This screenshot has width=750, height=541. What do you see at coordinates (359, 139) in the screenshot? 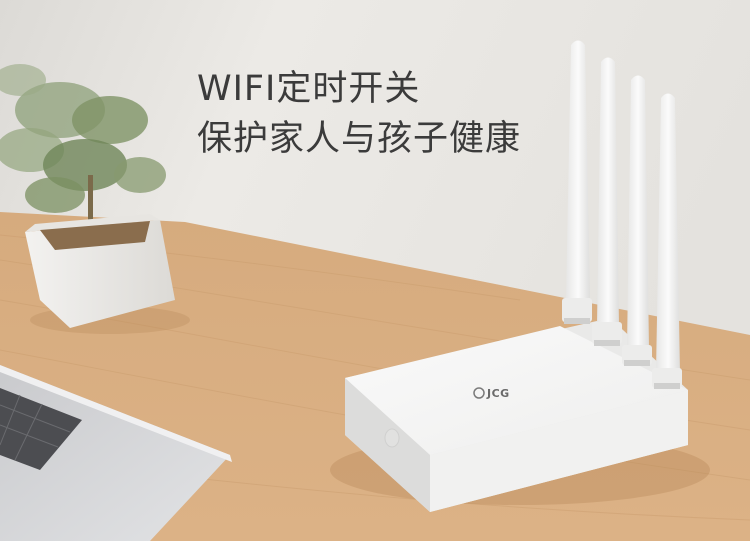
I see `headline-line-2: 保护家人与孩子健康` at bounding box center [359, 139].